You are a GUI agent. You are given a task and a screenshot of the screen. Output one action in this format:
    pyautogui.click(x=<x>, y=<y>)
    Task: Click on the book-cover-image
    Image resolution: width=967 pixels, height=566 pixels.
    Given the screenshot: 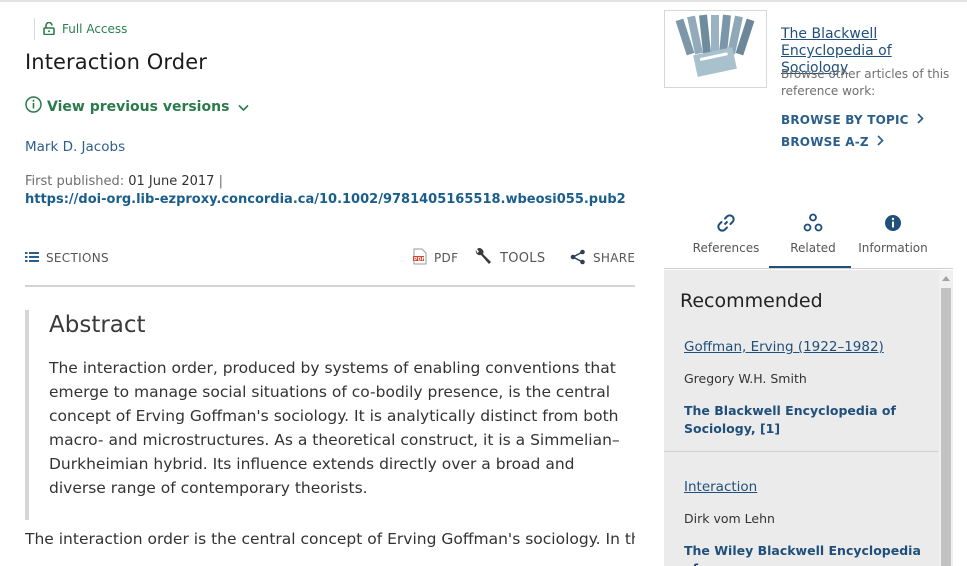 What is the action you would take?
    pyautogui.click(x=715, y=49)
    